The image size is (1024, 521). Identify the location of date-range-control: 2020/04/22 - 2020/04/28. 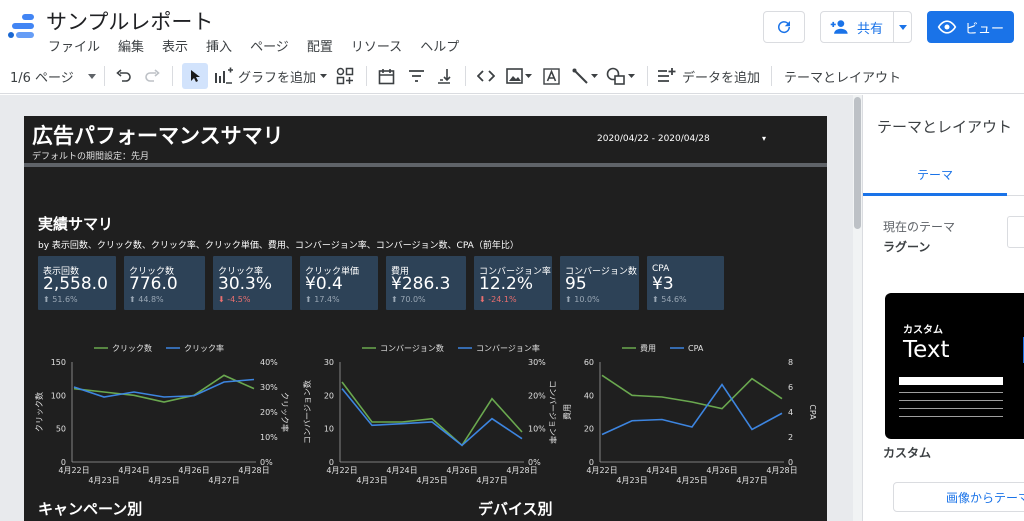
(653, 139).